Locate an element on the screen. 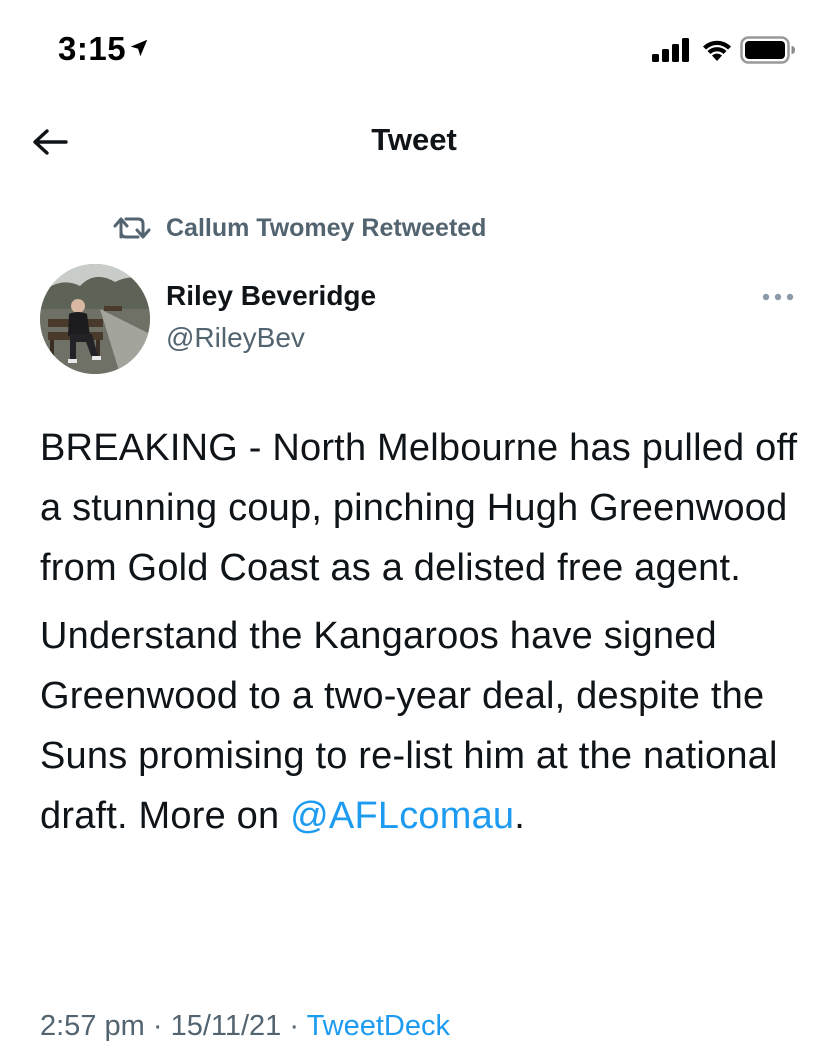 This screenshot has height=1064, width=828. avatar-photo is located at coordinates (95, 319).